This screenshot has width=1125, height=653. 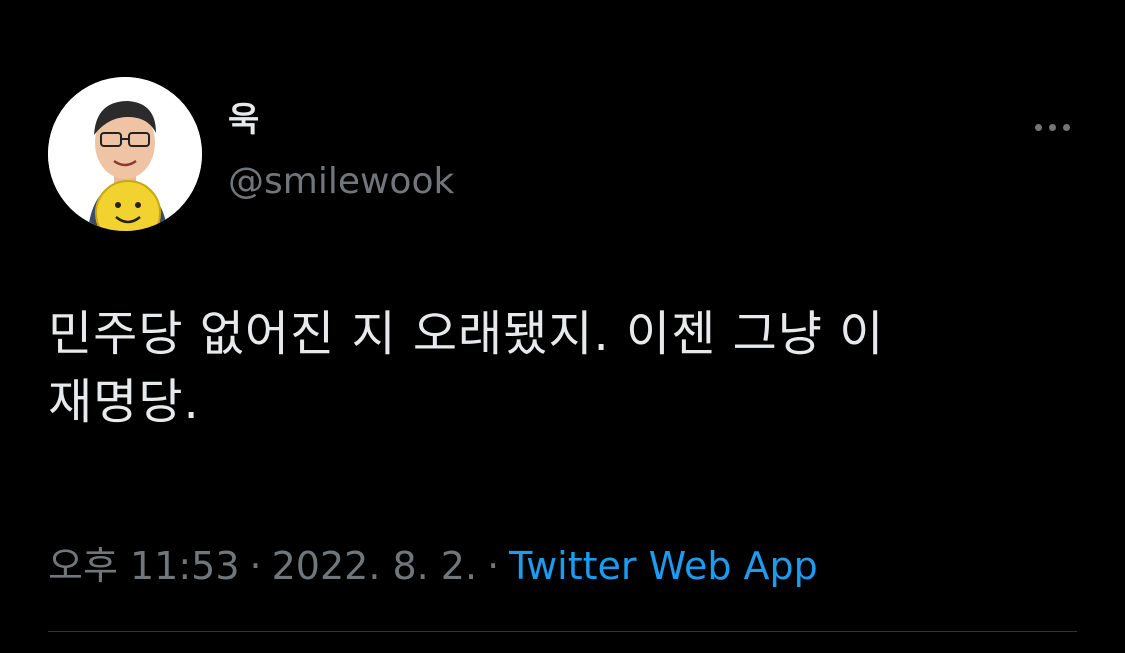 I want to click on avatar, so click(x=125, y=154).